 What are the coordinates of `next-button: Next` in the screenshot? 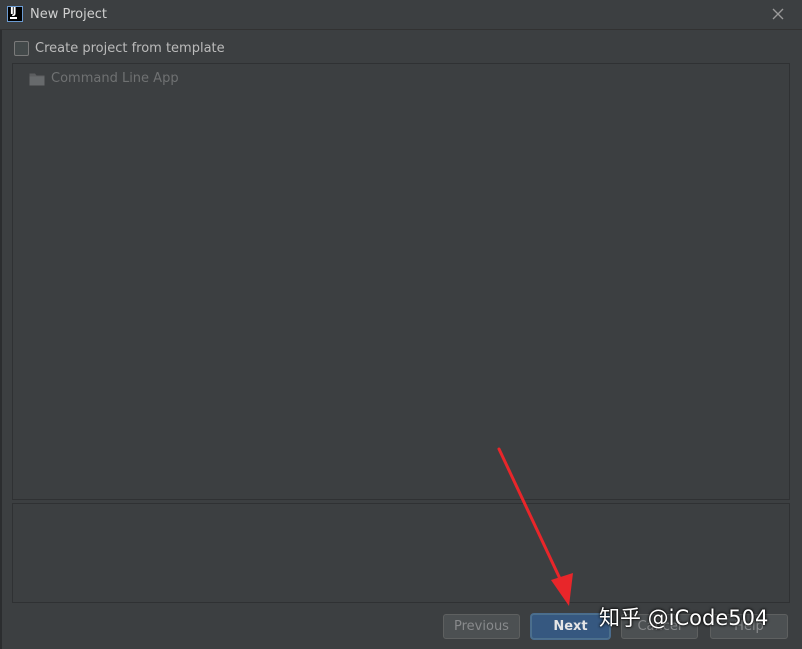 It's located at (570, 626).